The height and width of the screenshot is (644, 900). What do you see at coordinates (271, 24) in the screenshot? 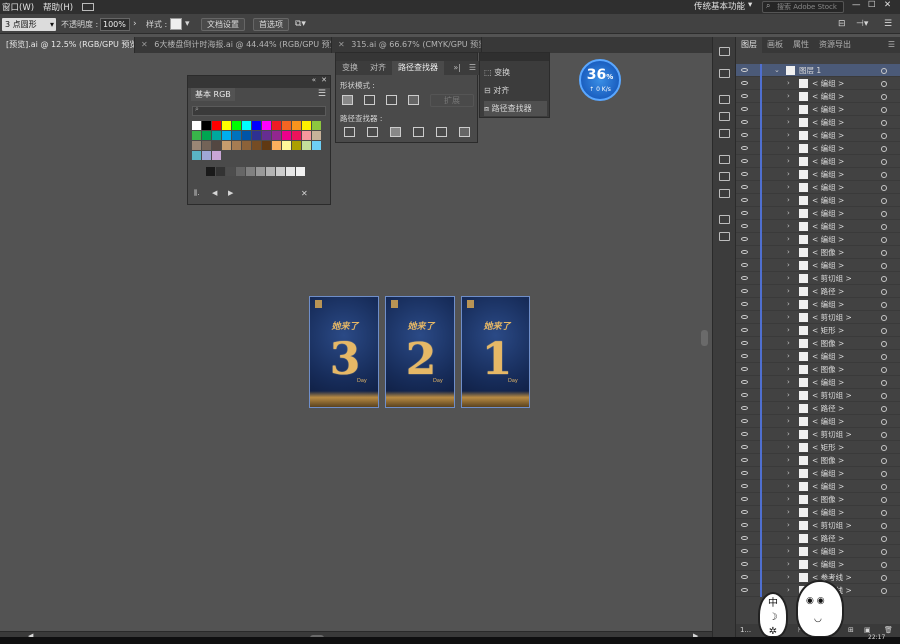
I see `preferences-button: 首选项` at bounding box center [271, 24].